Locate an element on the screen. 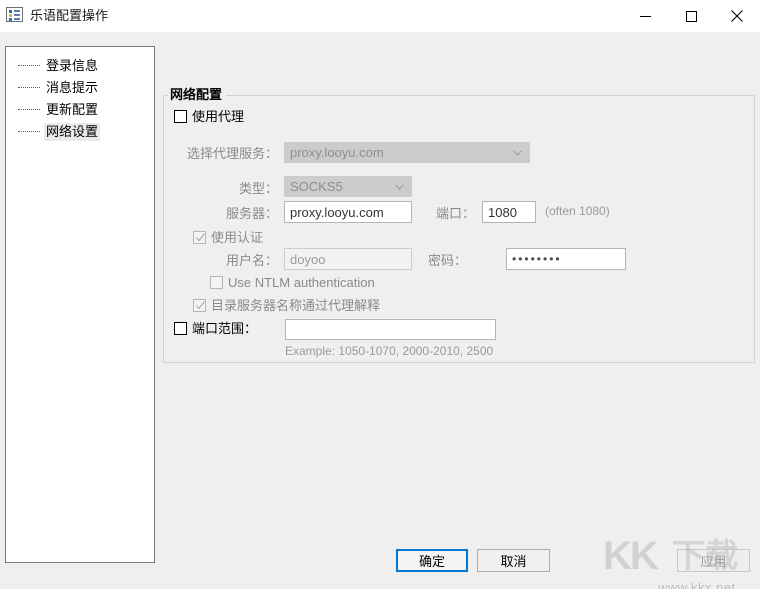 This screenshot has width=760, height=589. proxy-service-label: 选择代理服务： is located at coordinates (232, 153).